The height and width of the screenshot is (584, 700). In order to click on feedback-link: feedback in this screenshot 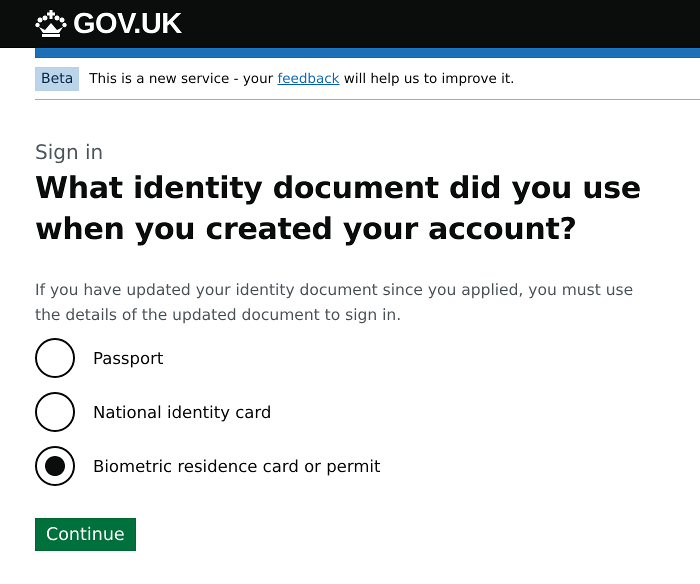, I will do `click(308, 78)`.